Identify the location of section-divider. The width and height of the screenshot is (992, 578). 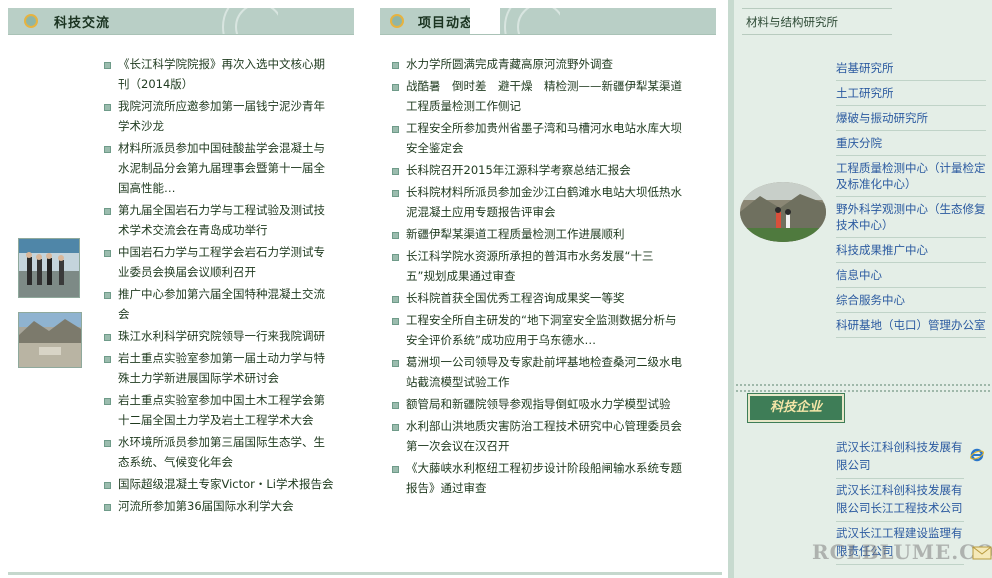
(864, 388).